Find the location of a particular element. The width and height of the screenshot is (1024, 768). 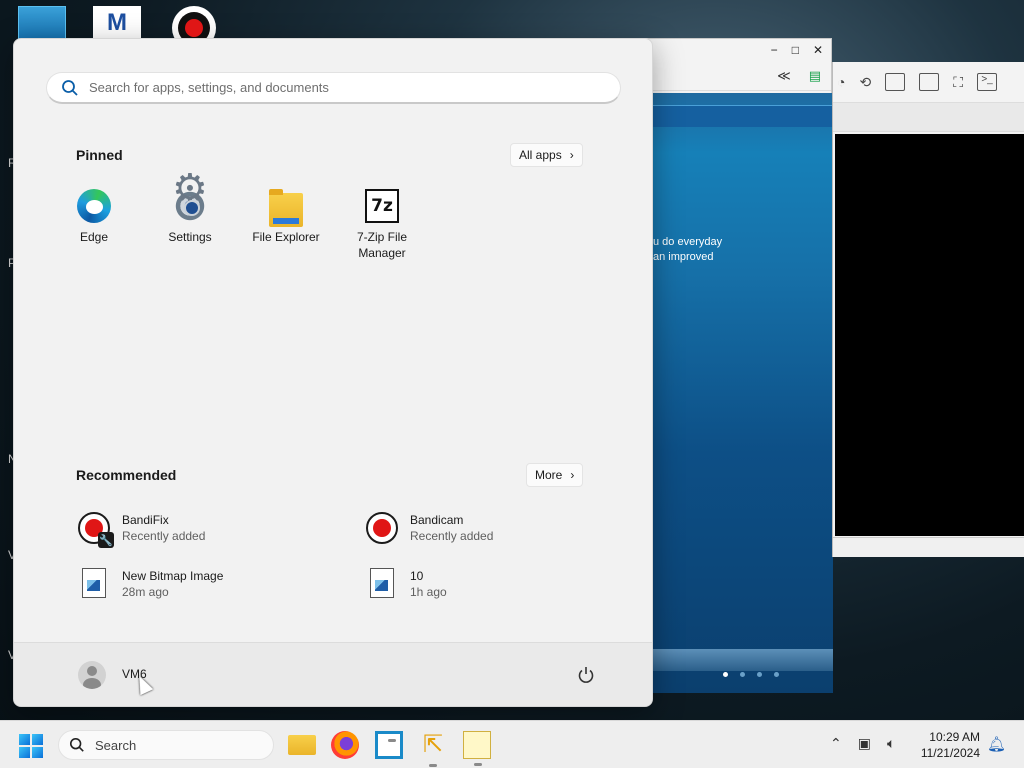

taskbar-search-label: Search is located at coordinates (116, 745).